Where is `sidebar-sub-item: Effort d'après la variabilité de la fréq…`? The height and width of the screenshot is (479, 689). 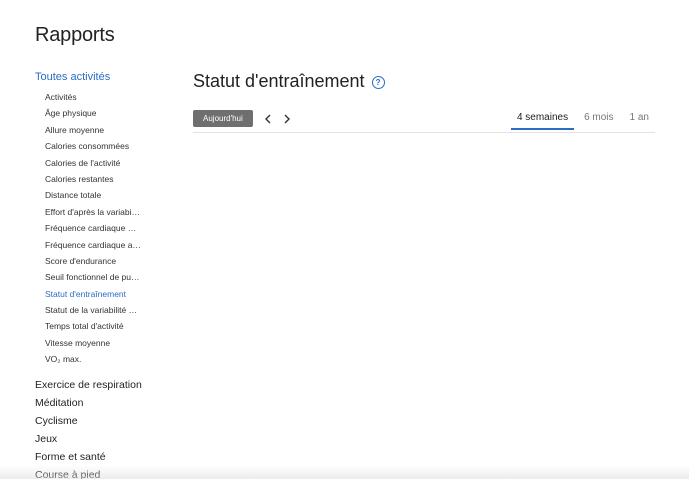 sidebar-sub-item: Effort d'après la variabilité de la fréq… is located at coordinates (88, 212).